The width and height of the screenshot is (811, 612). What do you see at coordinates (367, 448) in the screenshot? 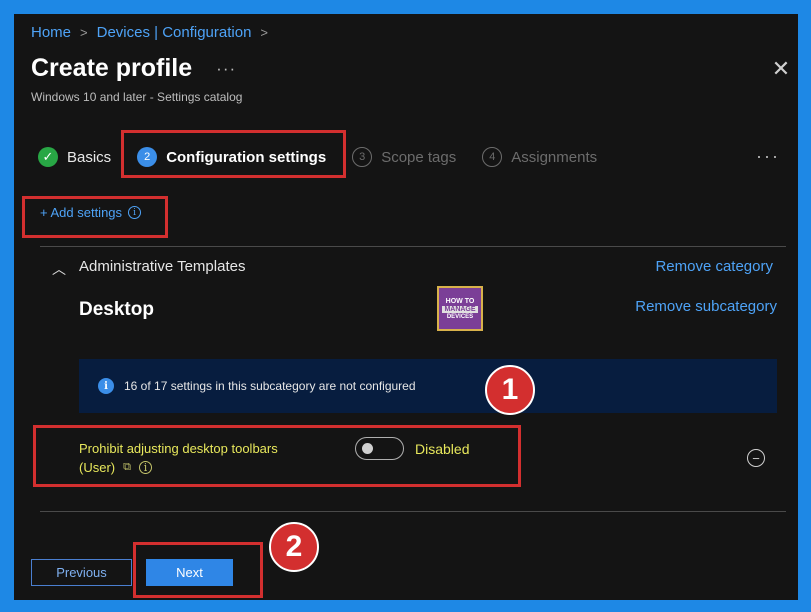
I see `toggle-knob` at bounding box center [367, 448].